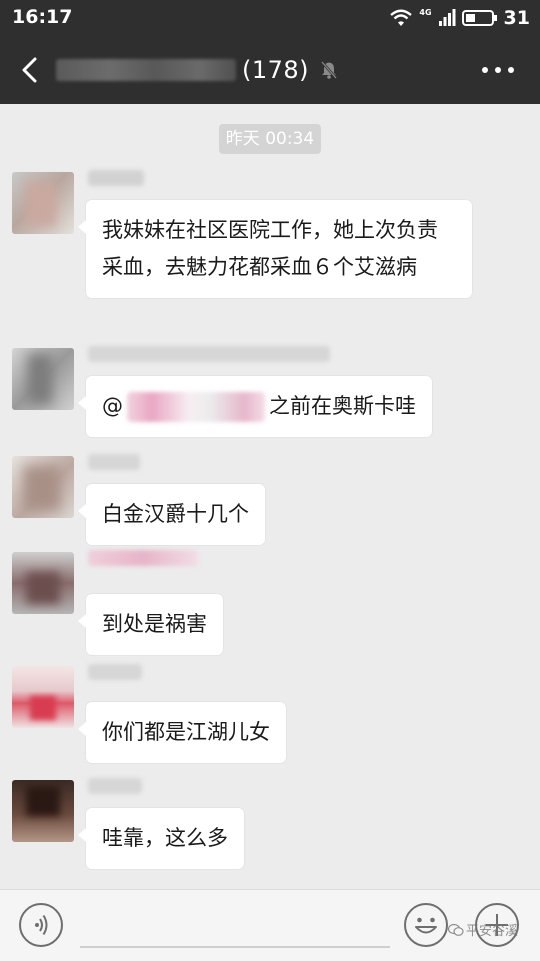  I want to click on chat-header: (178), so click(270, 70).